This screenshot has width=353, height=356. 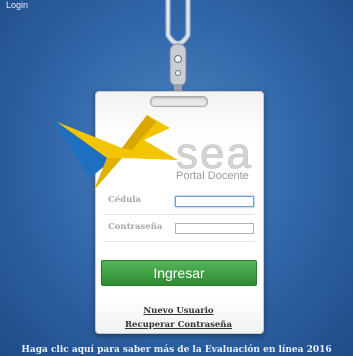 I want to click on password-input, so click(x=214, y=228).